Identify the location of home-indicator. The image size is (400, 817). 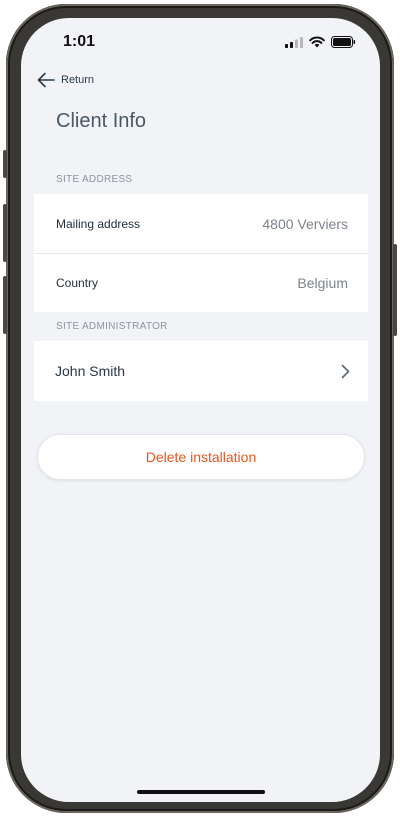
(201, 792).